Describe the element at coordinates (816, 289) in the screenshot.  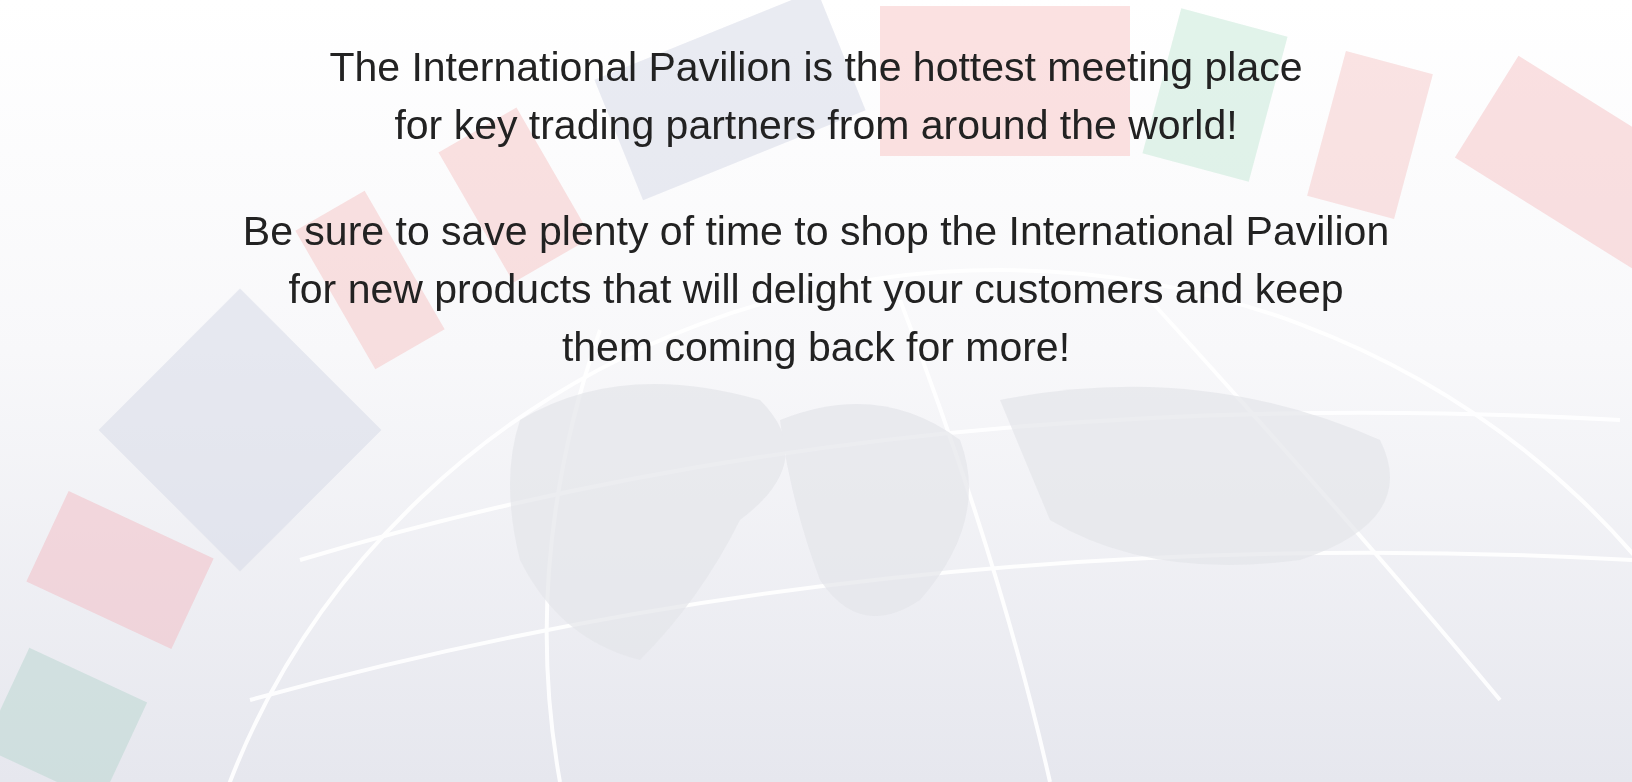
I see `intro-paragraph: Be sure to save plenty of time to shop the International Pavilion for new products that will delight your customers and keep them coming back for more!` at that location.